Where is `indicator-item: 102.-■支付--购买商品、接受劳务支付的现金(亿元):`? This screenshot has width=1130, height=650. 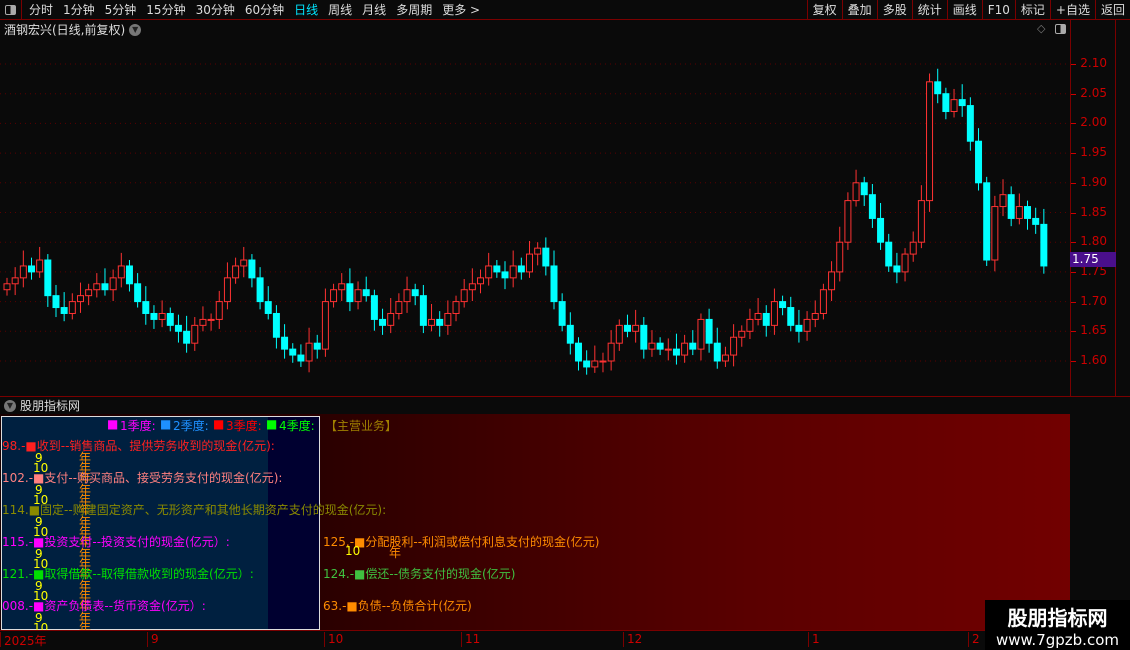 indicator-item: 102.-■支付--购买商品、接受劳务支付的现金(亿元): is located at coordinates (142, 478).